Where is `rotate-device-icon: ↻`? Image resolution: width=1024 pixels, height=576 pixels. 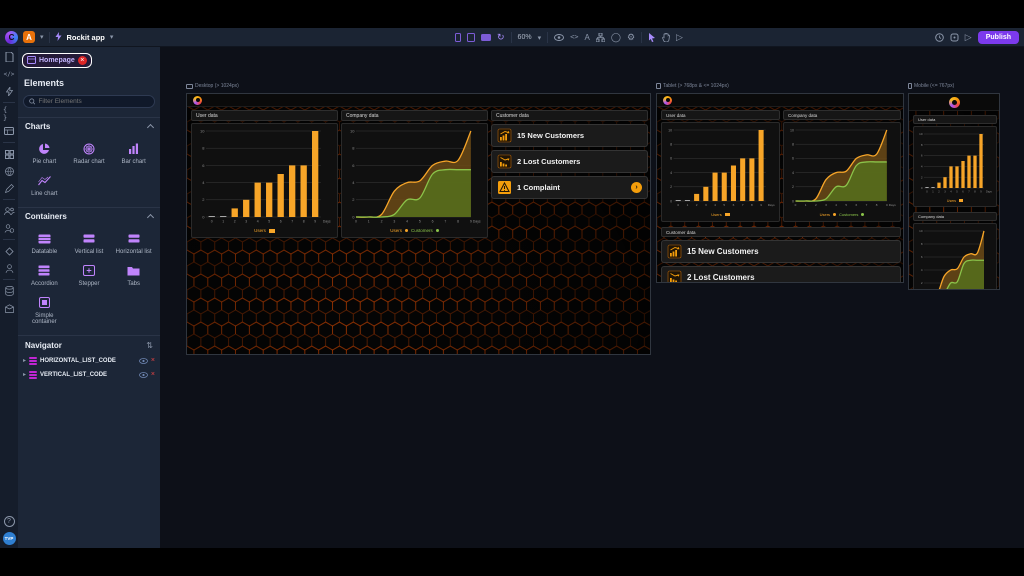
rotate-device-icon: ↻ is located at coordinates (501, 37).